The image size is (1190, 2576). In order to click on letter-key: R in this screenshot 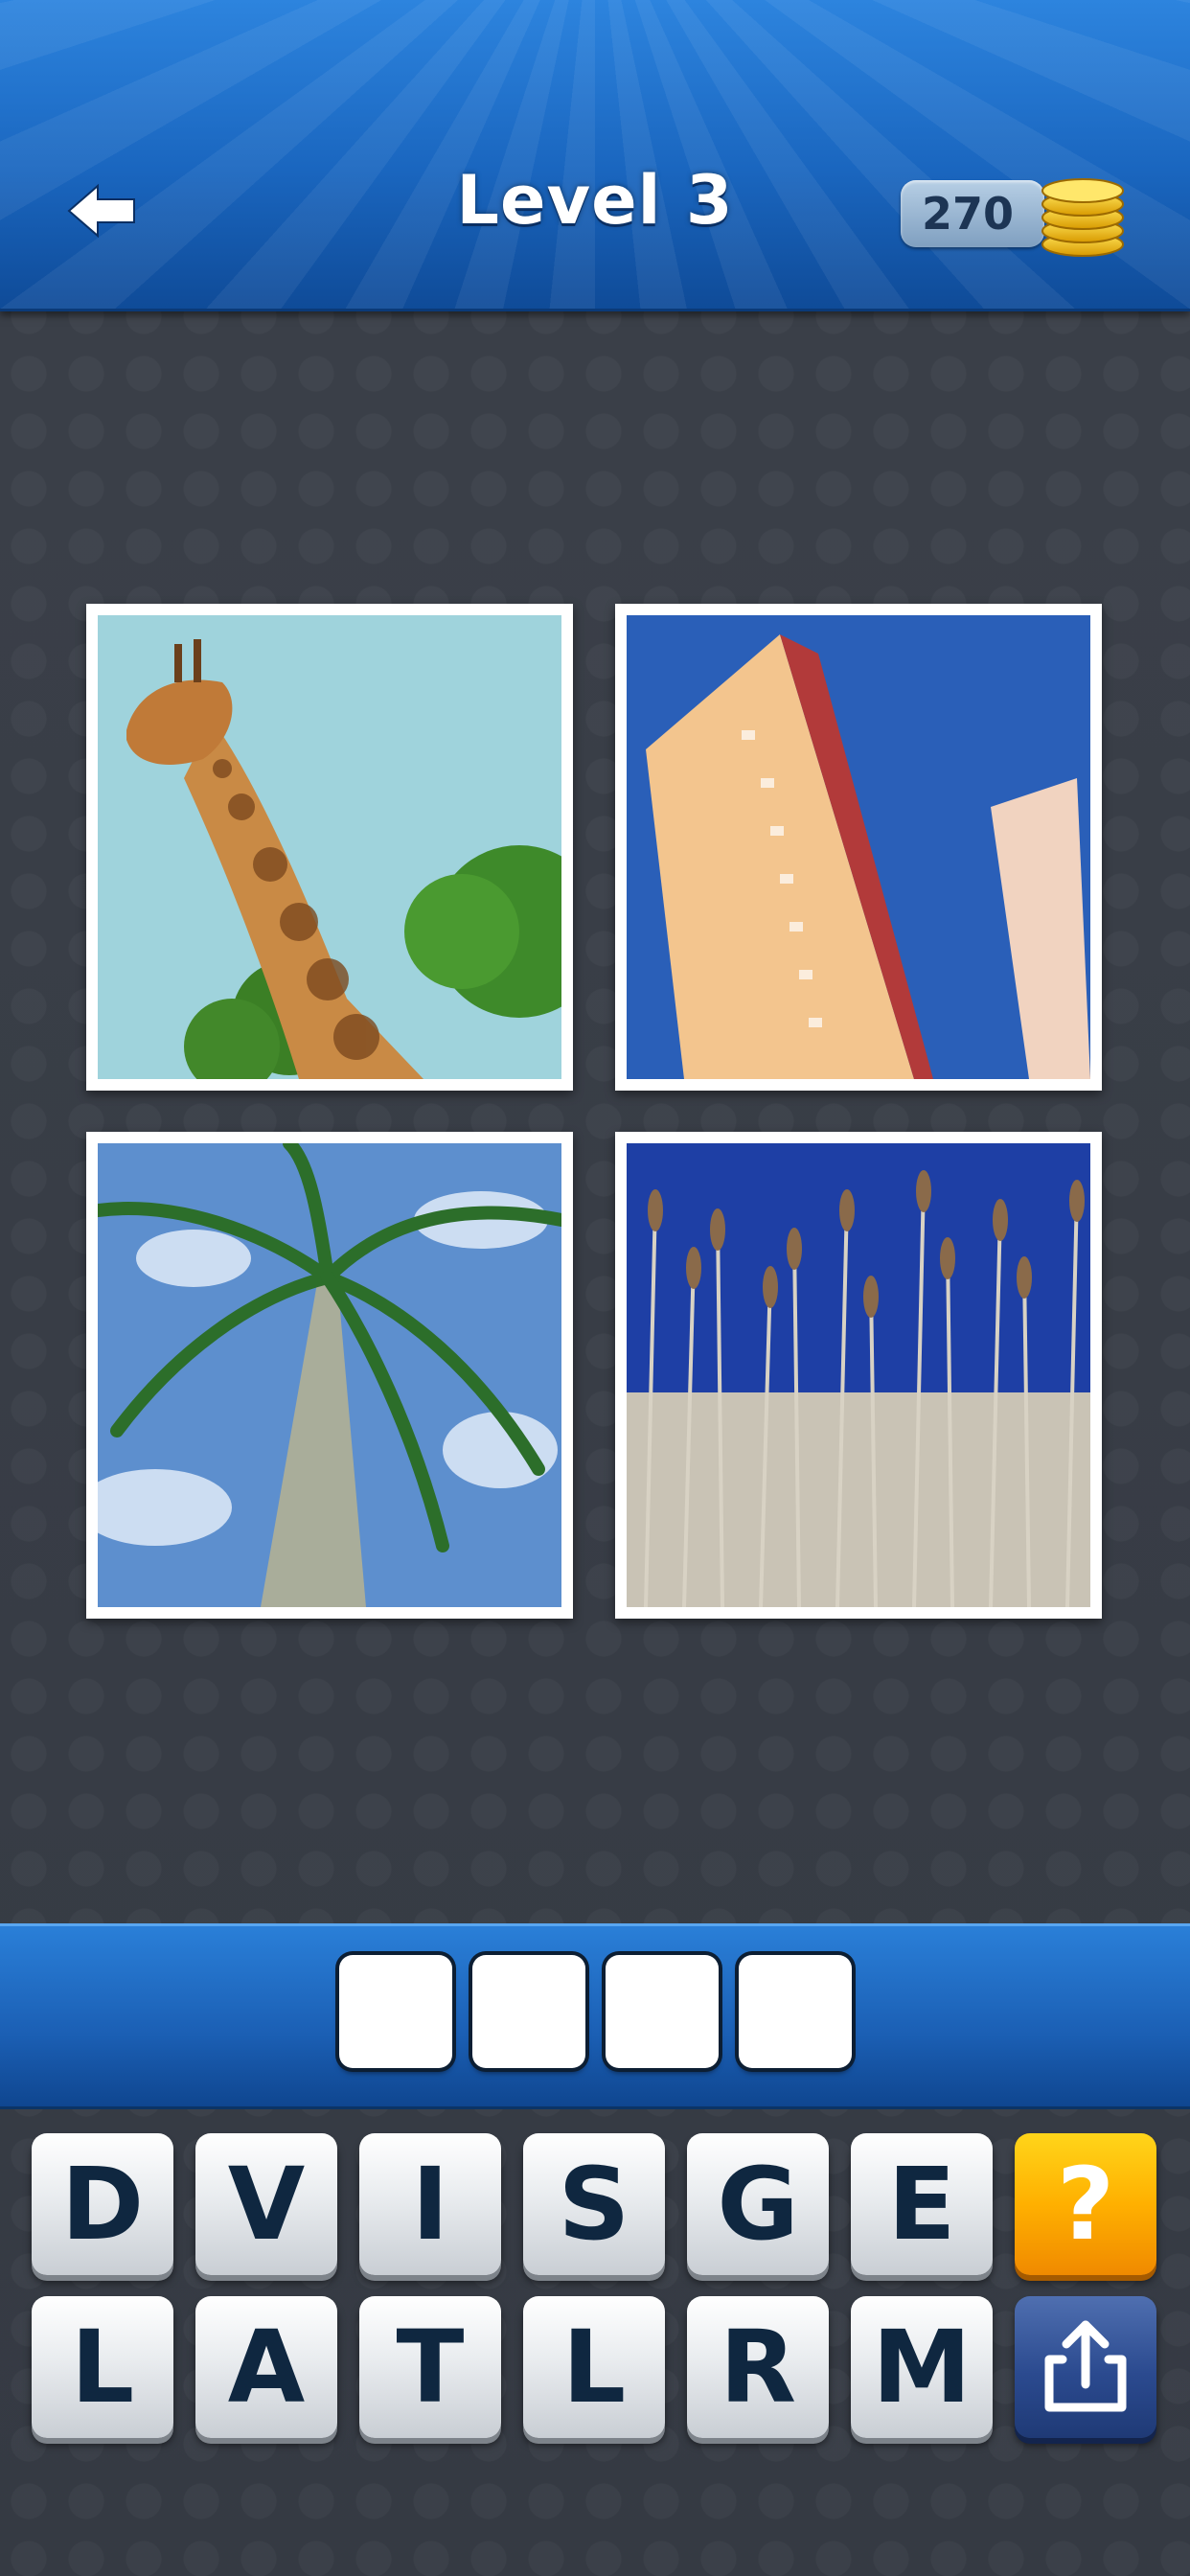, I will do `click(758, 2367)`.